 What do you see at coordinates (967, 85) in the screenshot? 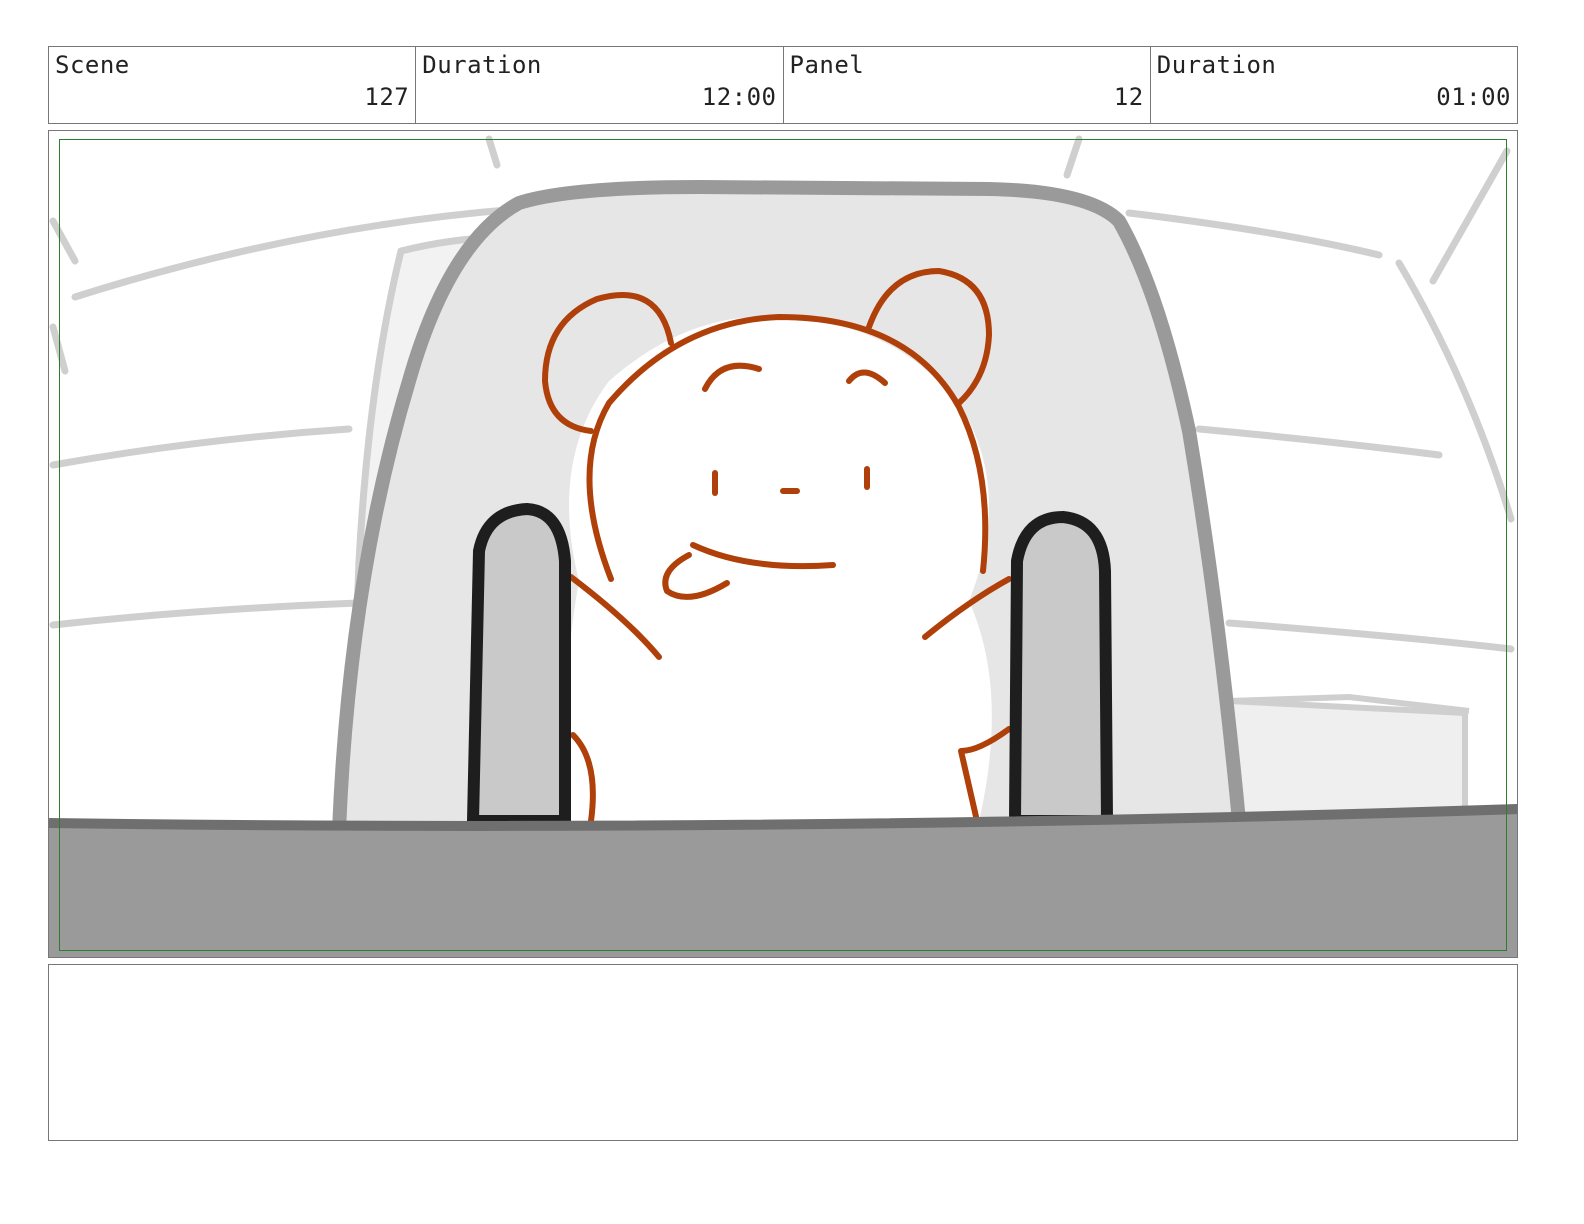
I see `panel-cell: Panel 12` at bounding box center [967, 85].